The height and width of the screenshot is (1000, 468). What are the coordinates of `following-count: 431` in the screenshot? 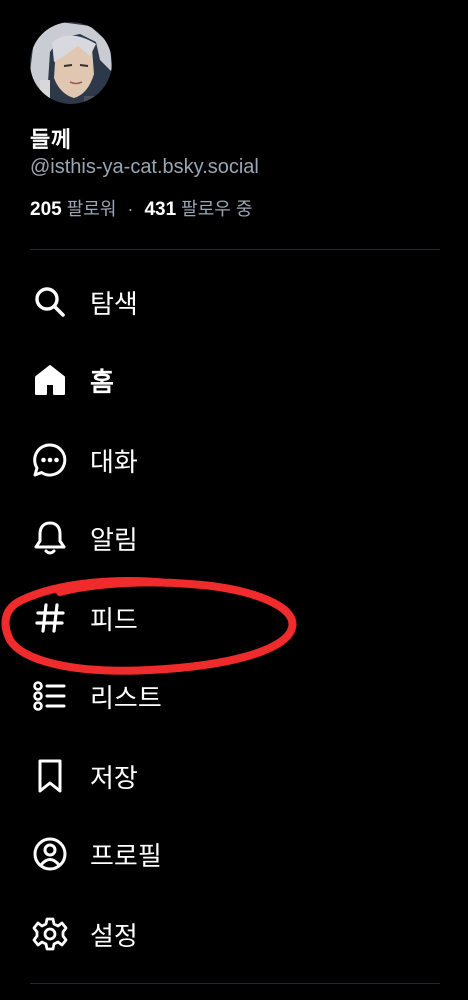 It's located at (160, 209).